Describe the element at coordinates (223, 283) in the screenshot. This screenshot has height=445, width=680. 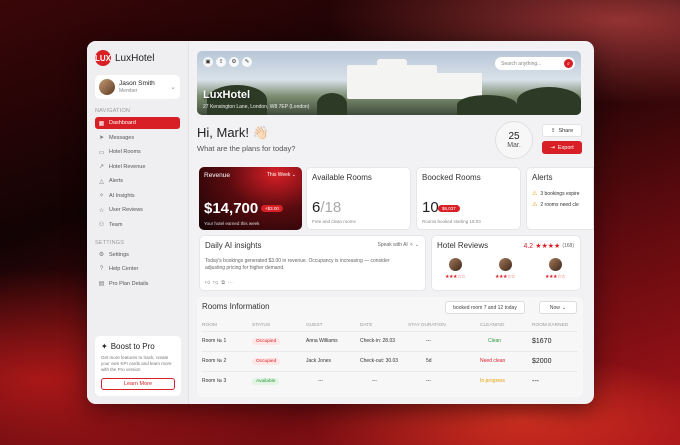
I see `copy-icon: ⧉` at that location.